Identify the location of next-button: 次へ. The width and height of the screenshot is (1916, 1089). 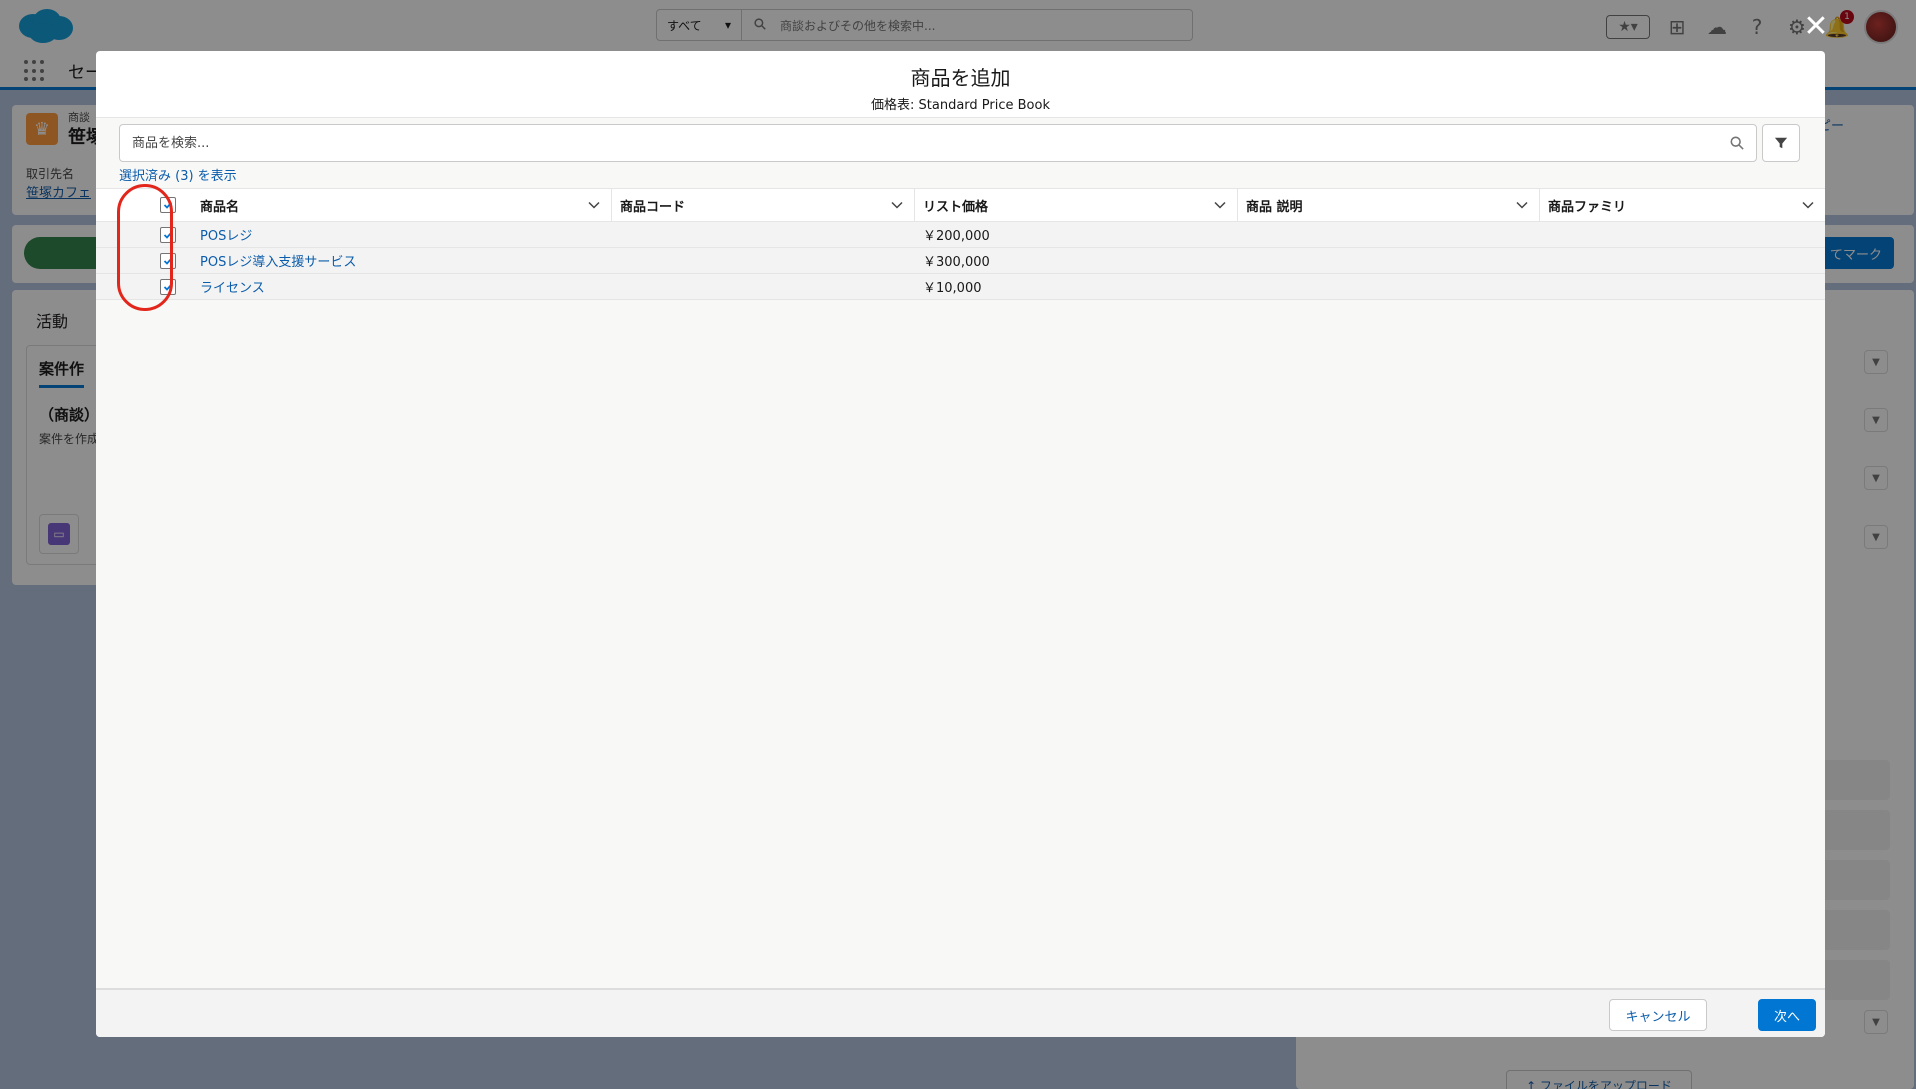
(1787, 1015).